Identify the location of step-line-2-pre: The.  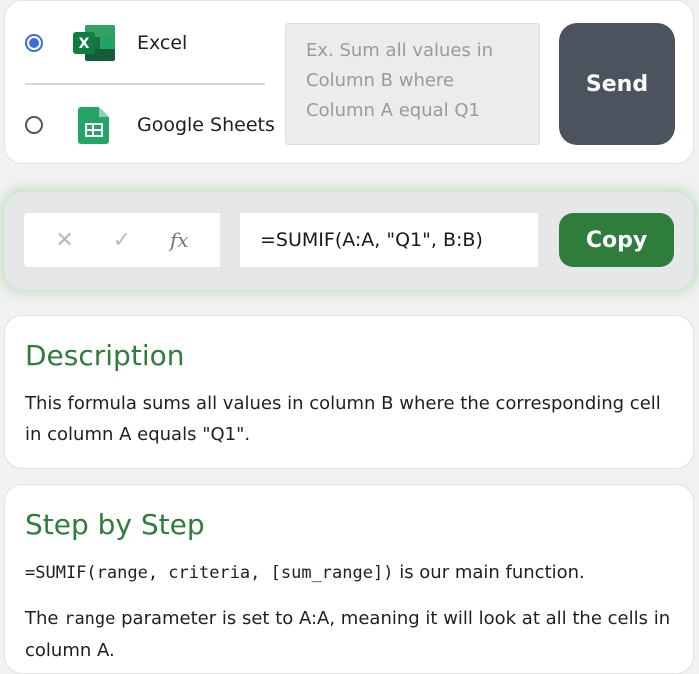
(45, 618).